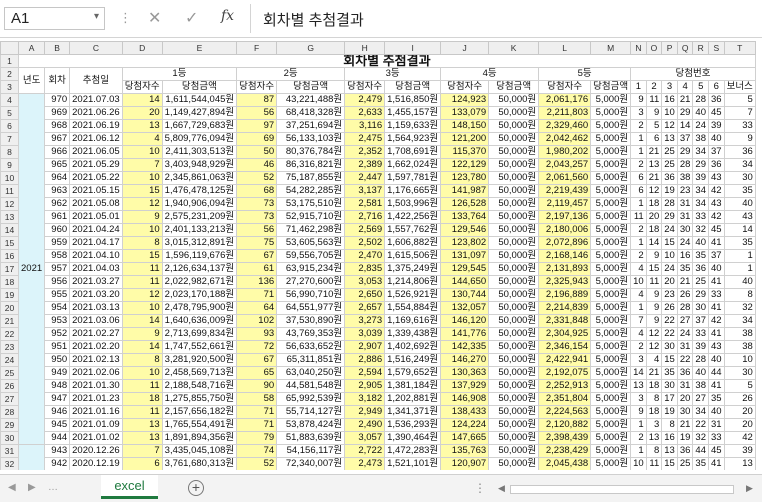  Describe the element at coordinates (142, 178) in the screenshot. I see `winners-cell: 10` at that location.